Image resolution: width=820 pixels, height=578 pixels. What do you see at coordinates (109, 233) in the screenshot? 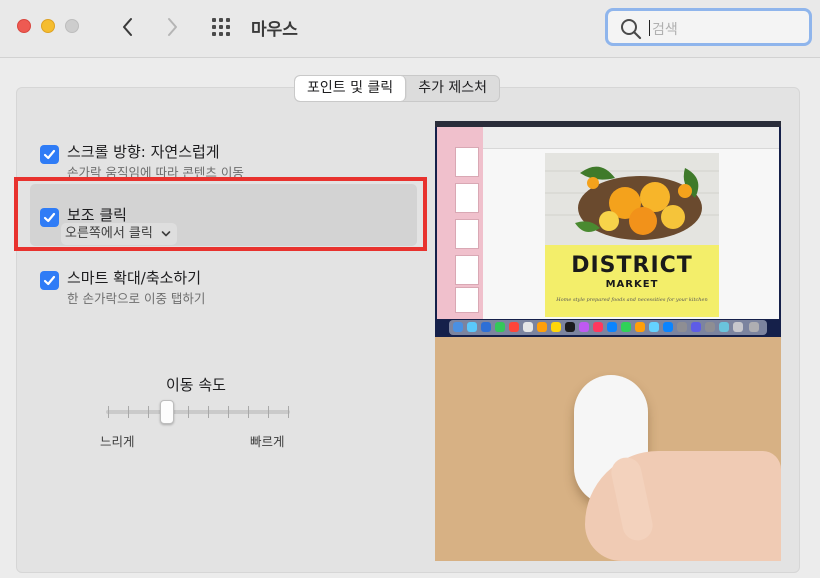
I see `secondary-click-popup-value: 오른쪽에서 클릭` at bounding box center [109, 233].